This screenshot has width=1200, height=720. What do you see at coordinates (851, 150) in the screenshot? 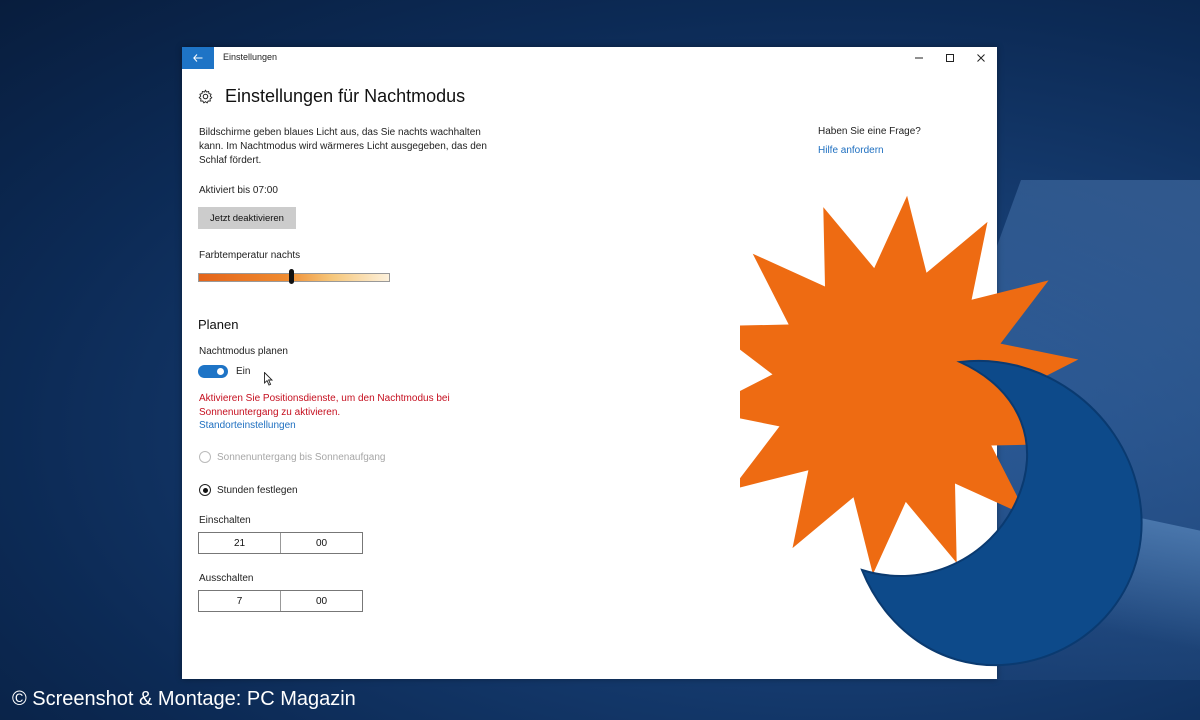
I see `get-help-link: Hilfe anfordern` at bounding box center [851, 150].